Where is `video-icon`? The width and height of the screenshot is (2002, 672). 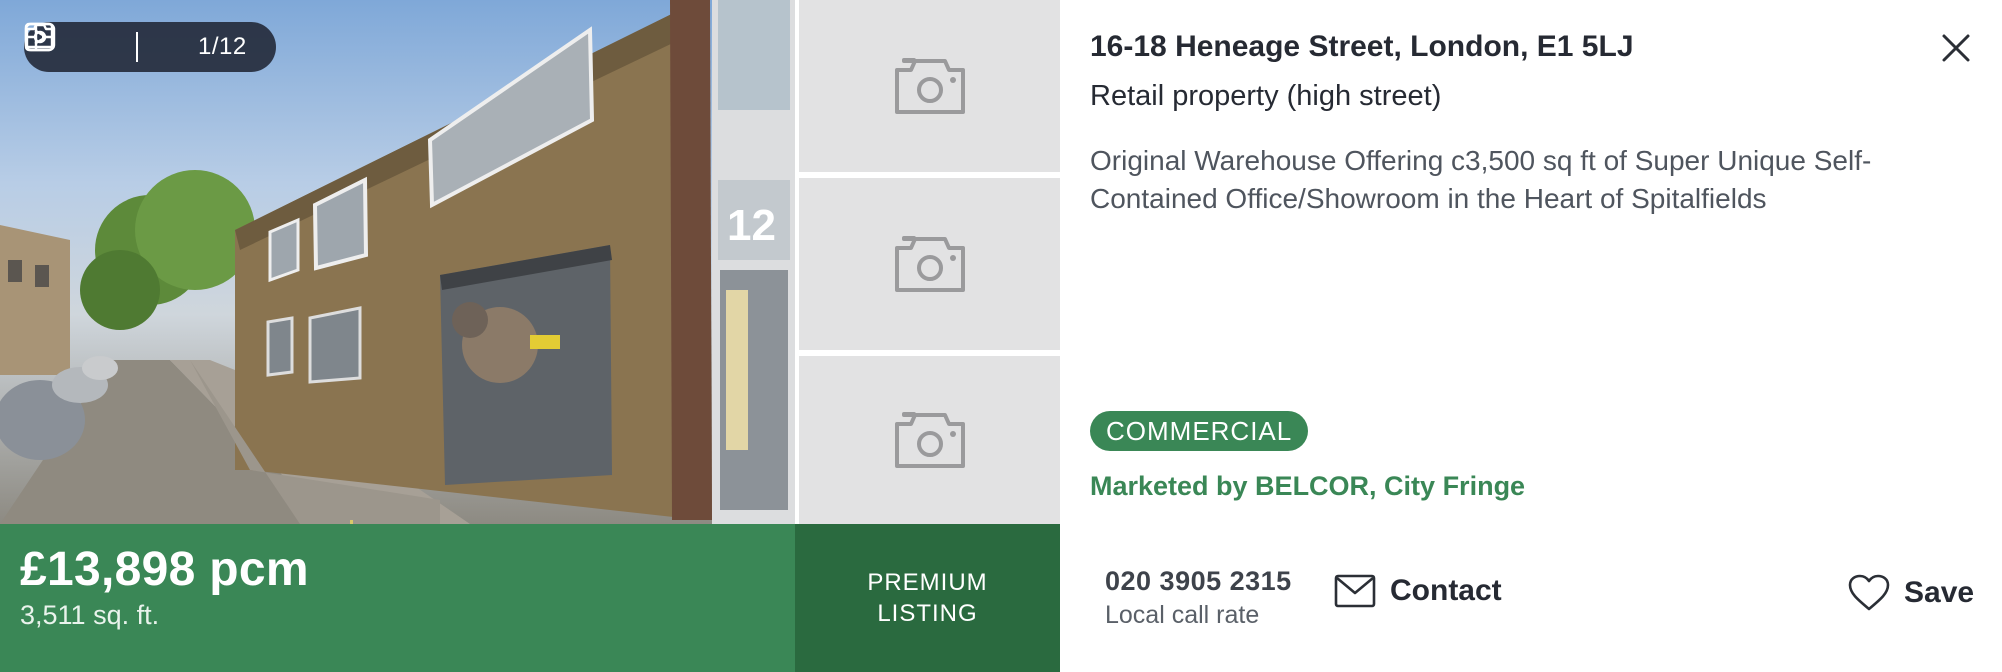 video-icon is located at coordinates (72, 43).